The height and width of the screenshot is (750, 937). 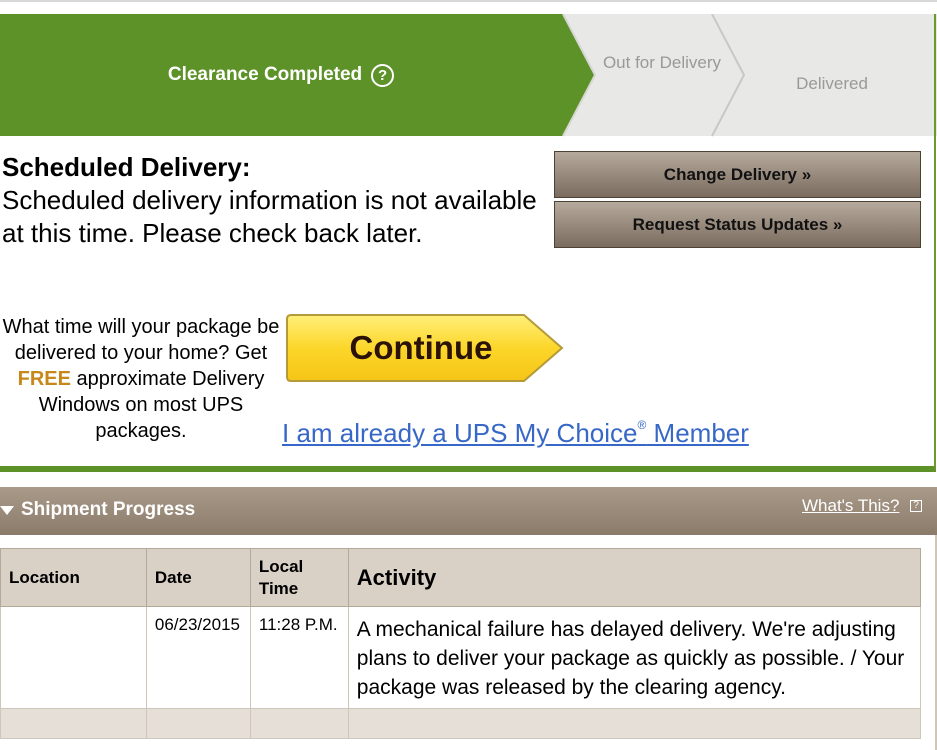 What do you see at coordinates (7, 510) in the screenshot?
I see `collapse-triangle-icon` at bounding box center [7, 510].